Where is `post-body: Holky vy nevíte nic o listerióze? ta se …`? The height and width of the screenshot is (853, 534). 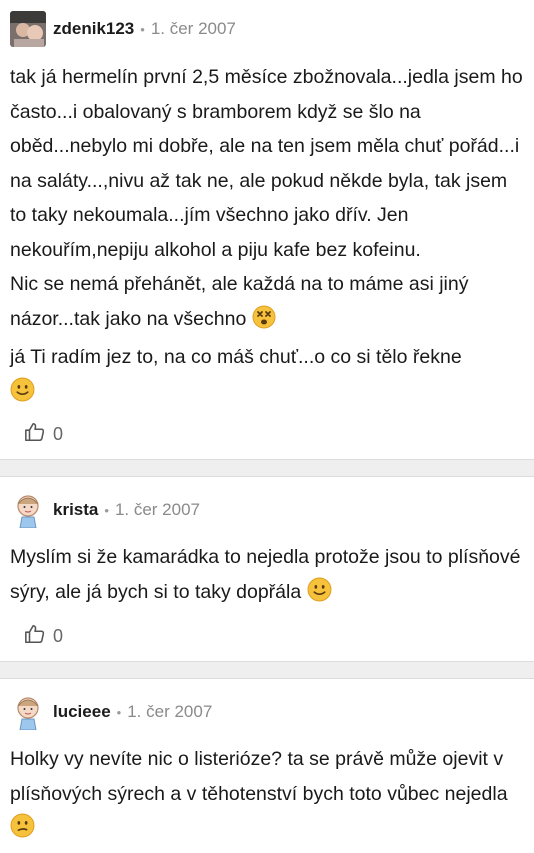 post-body: Holky vy nevíte nic o listerióze? ta se … is located at coordinates (267, 796).